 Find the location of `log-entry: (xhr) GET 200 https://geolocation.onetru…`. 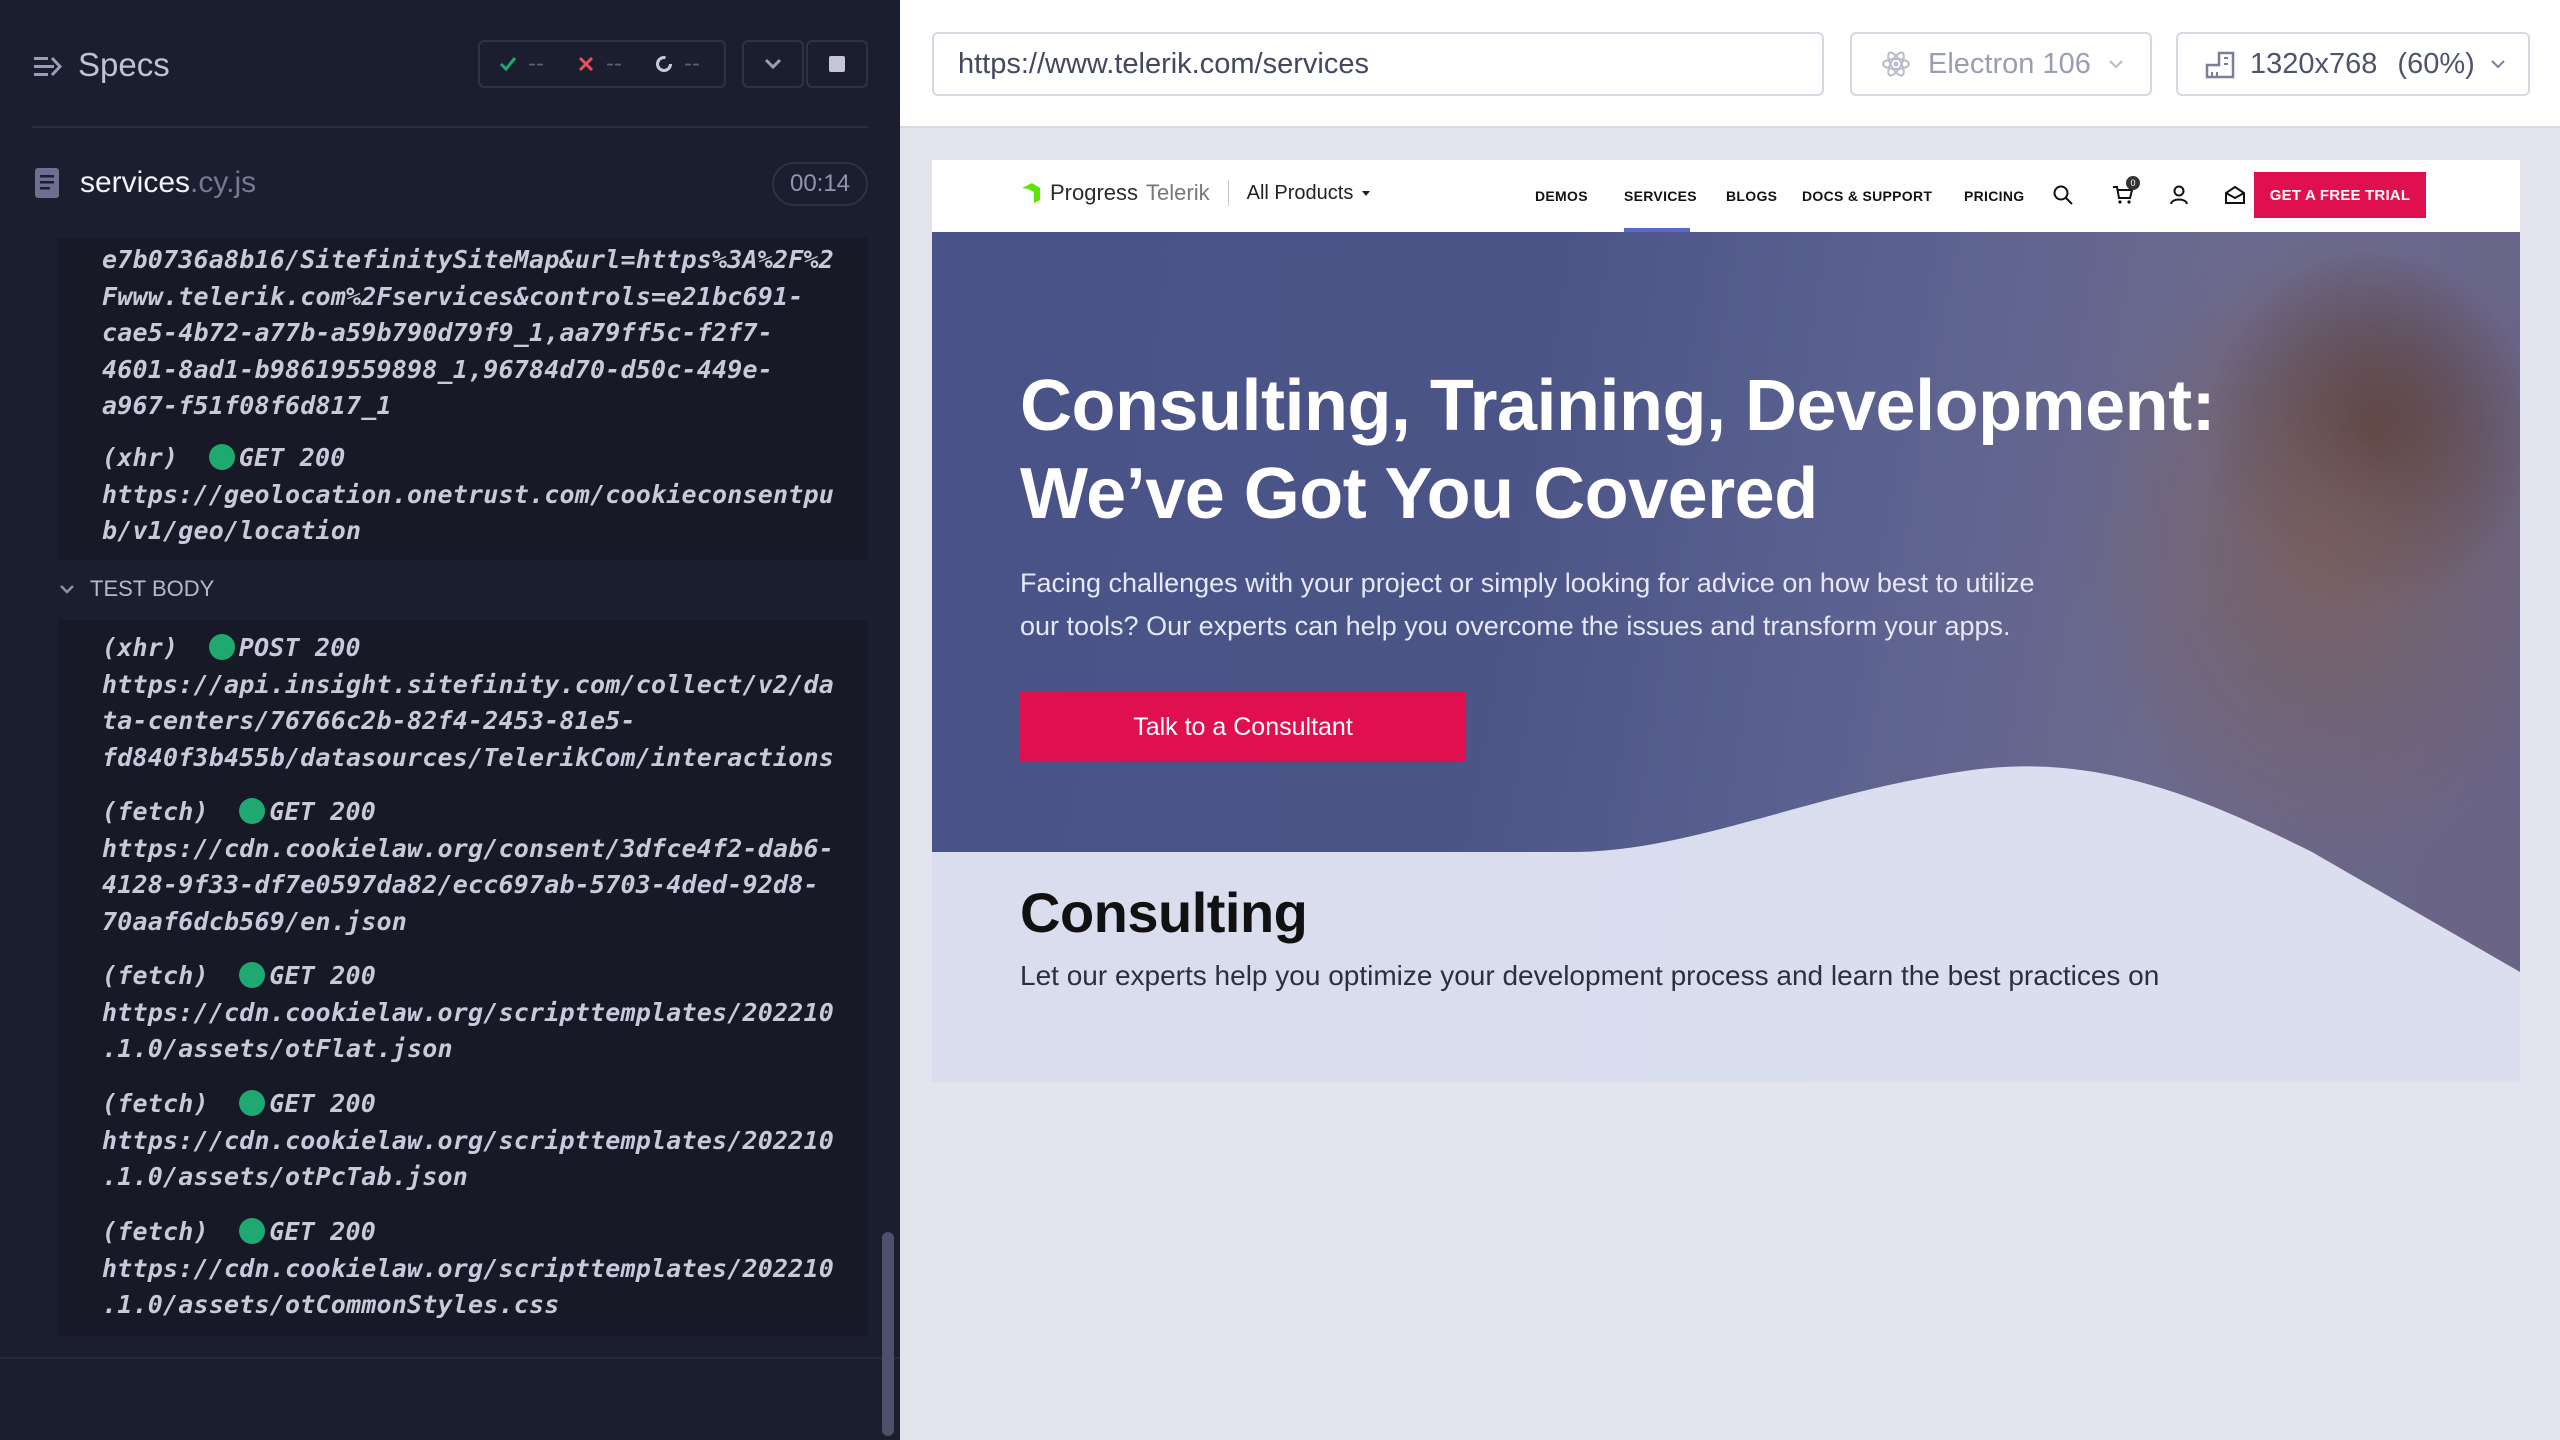

log-entry: (xhr) GET 200 https://geolocation.onetru… is located at coordinates (482, 495).